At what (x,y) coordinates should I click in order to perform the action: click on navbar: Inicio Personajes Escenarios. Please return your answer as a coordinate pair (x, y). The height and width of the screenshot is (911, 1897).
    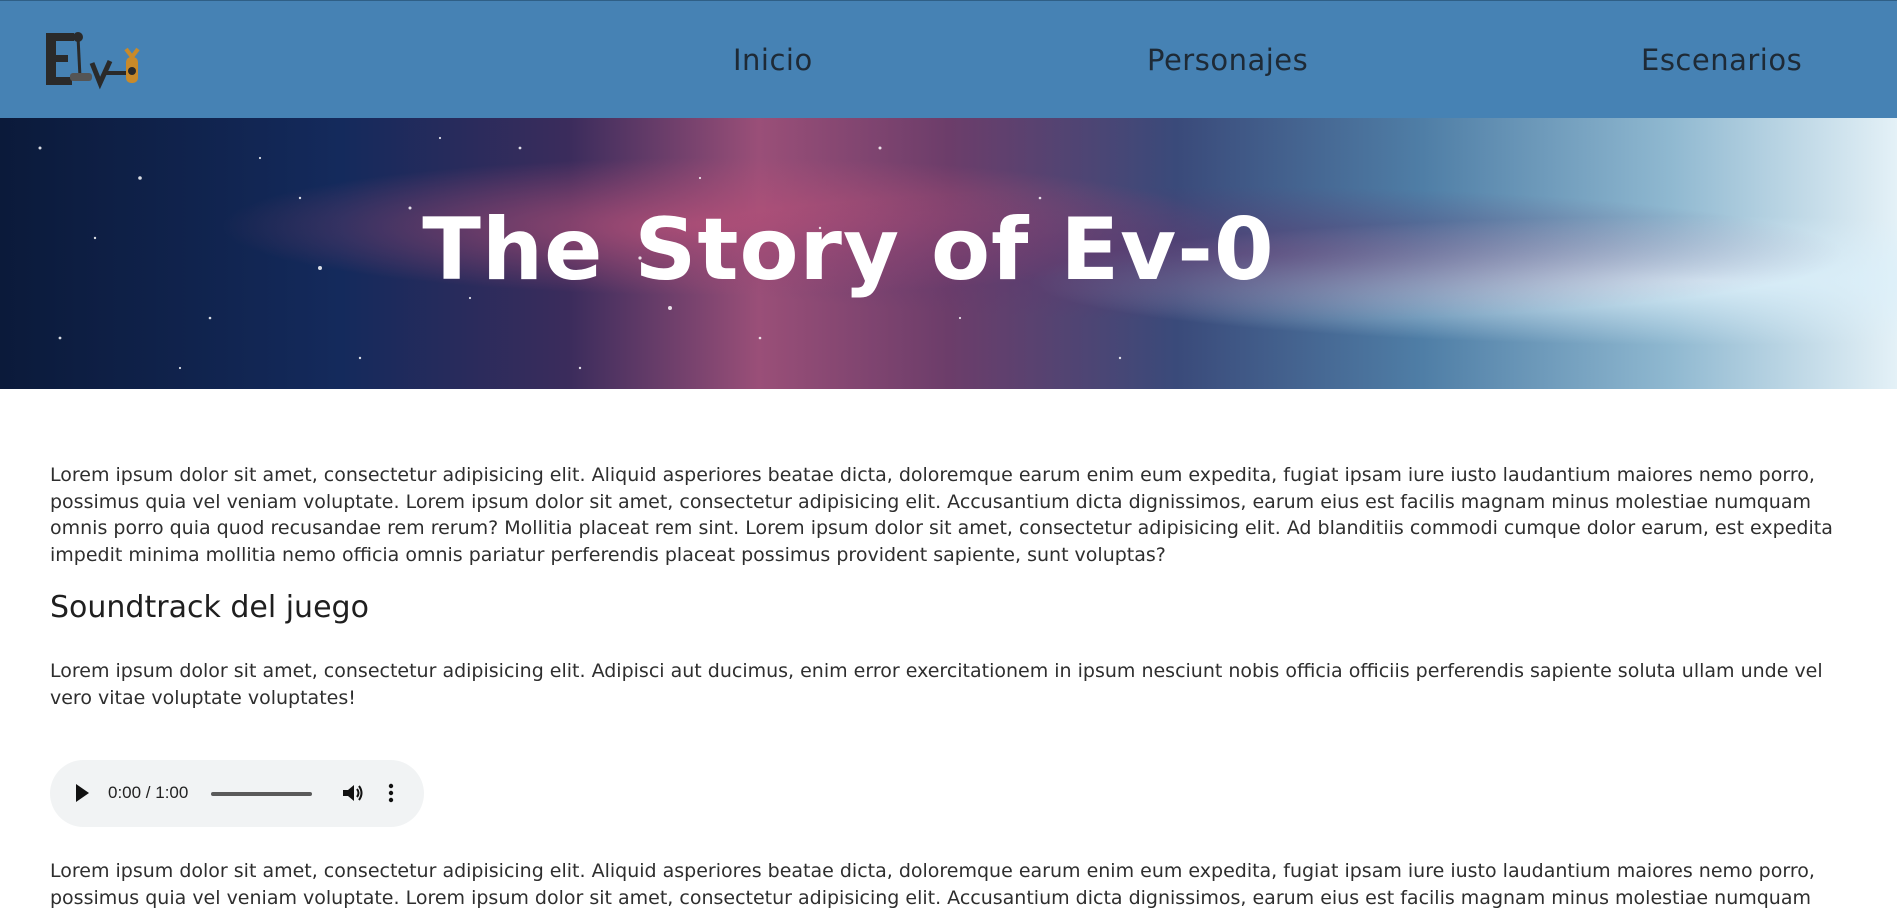
    Looking at the image, I should click on (948, 59).